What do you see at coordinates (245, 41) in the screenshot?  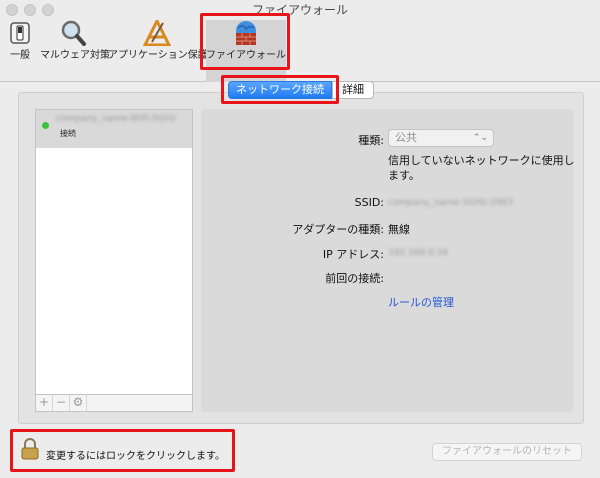 I see `firewall-highlight-box` at bounding box center [245, 41].